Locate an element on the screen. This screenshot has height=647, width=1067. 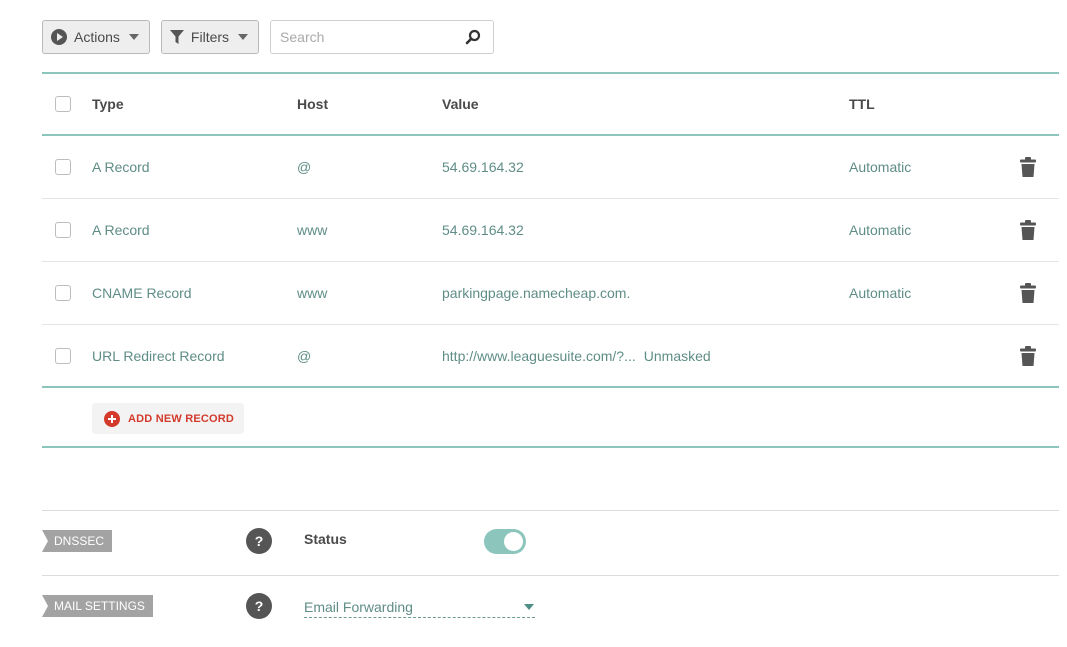
table-row: A Record www 54.69.164.32 Automatic is located at coordinates (550, 230).